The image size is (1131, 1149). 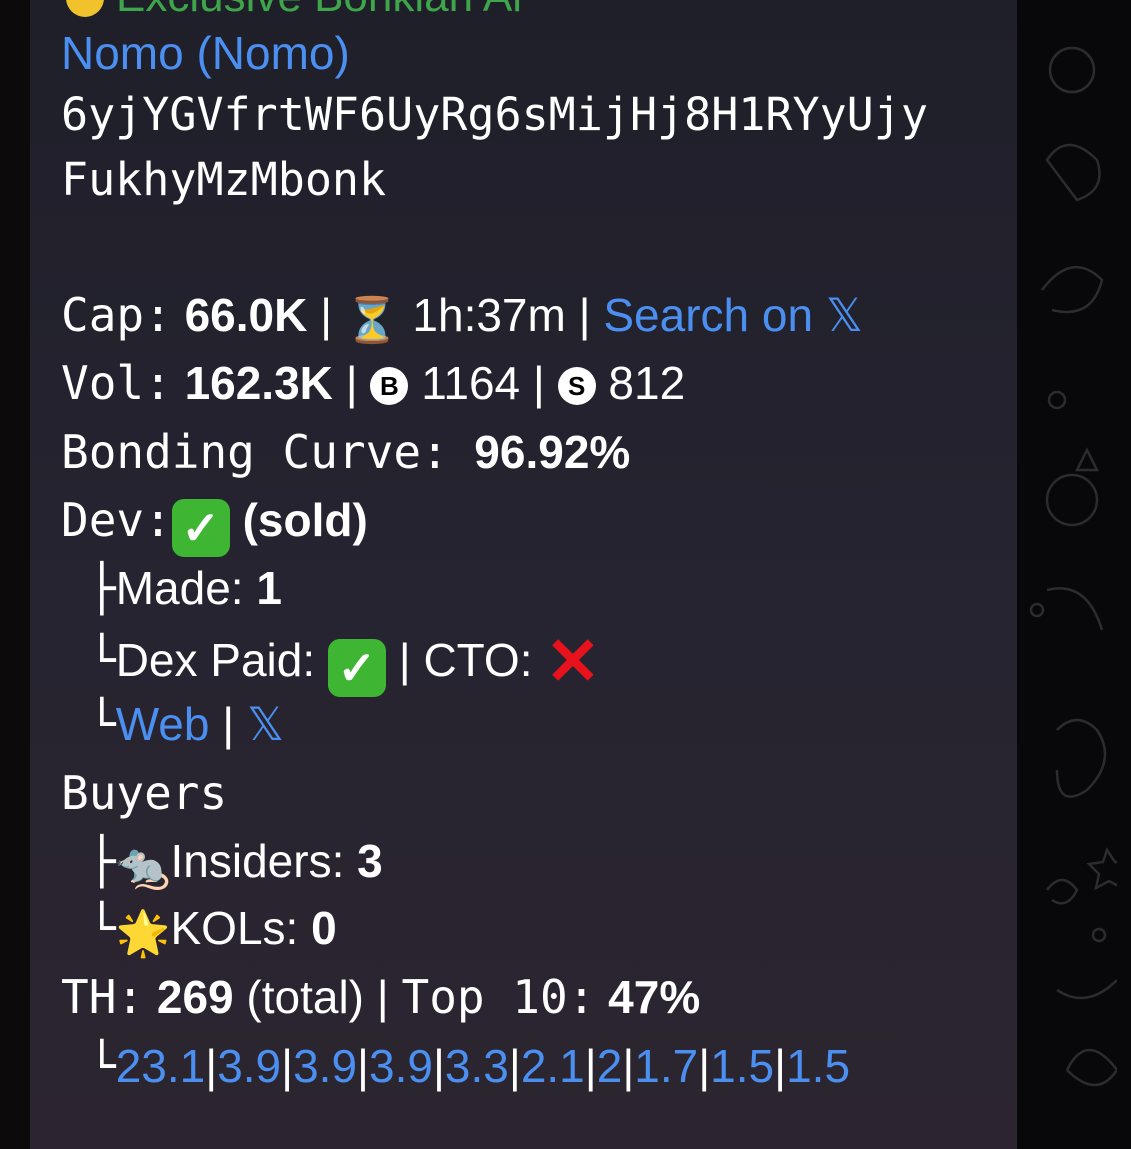 I want to click on buys-icon: B, so click(x=389, y=386).